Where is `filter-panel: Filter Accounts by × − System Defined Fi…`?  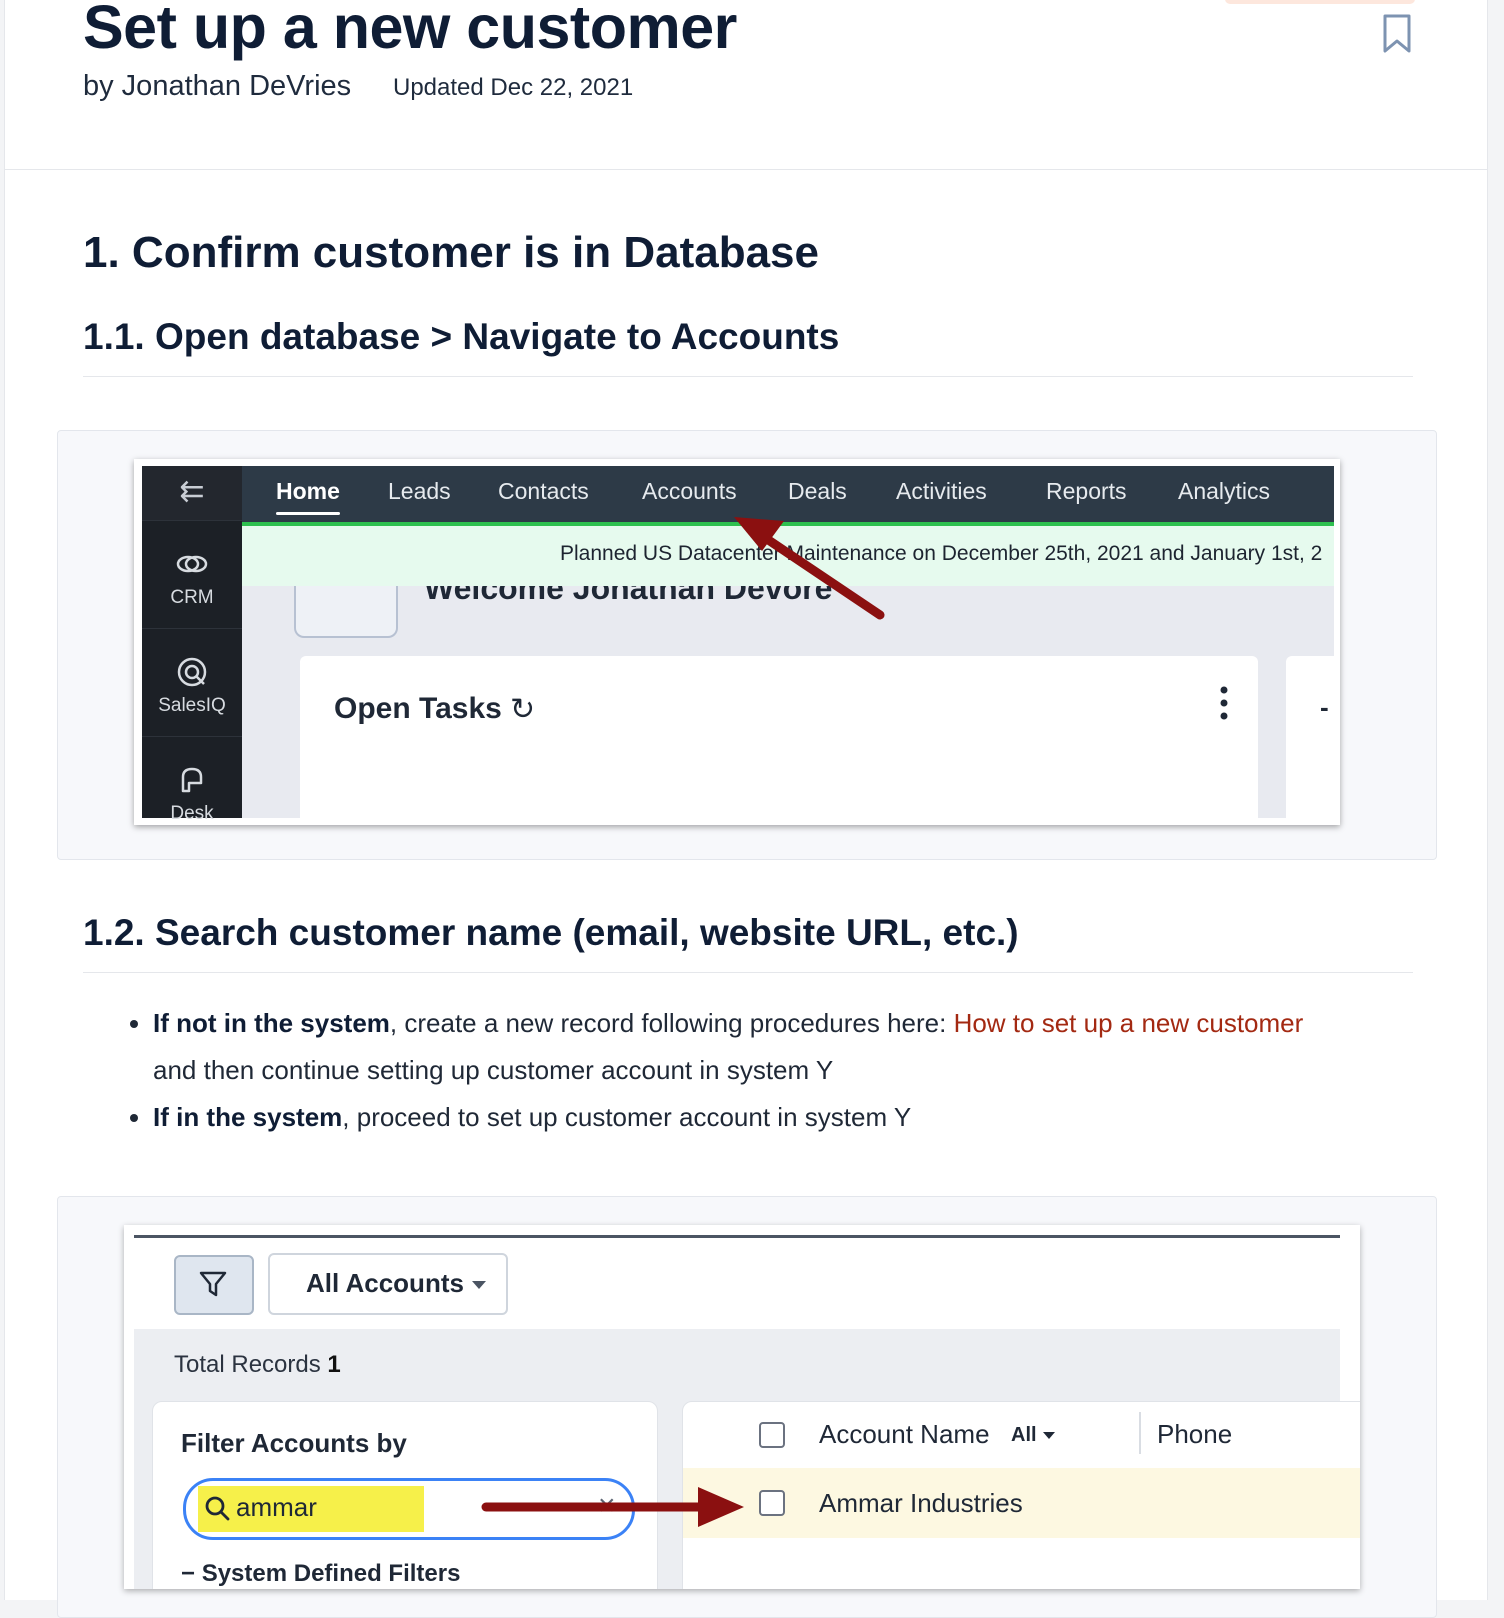 filter-panel: Filter Accounts by × − System Defined Fi… is located at coordinates (405, 1495).